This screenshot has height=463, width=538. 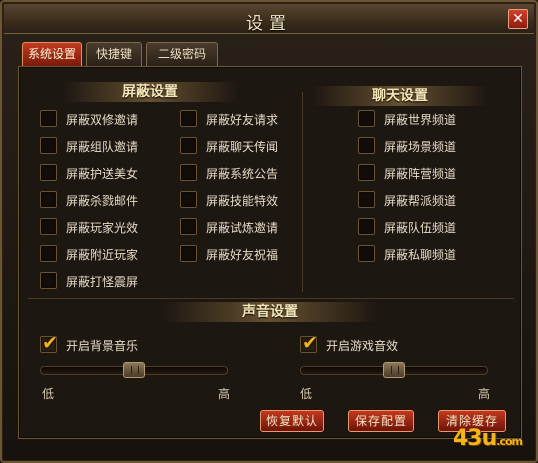 I want to click on section-divider, so click(x=271, y=298).